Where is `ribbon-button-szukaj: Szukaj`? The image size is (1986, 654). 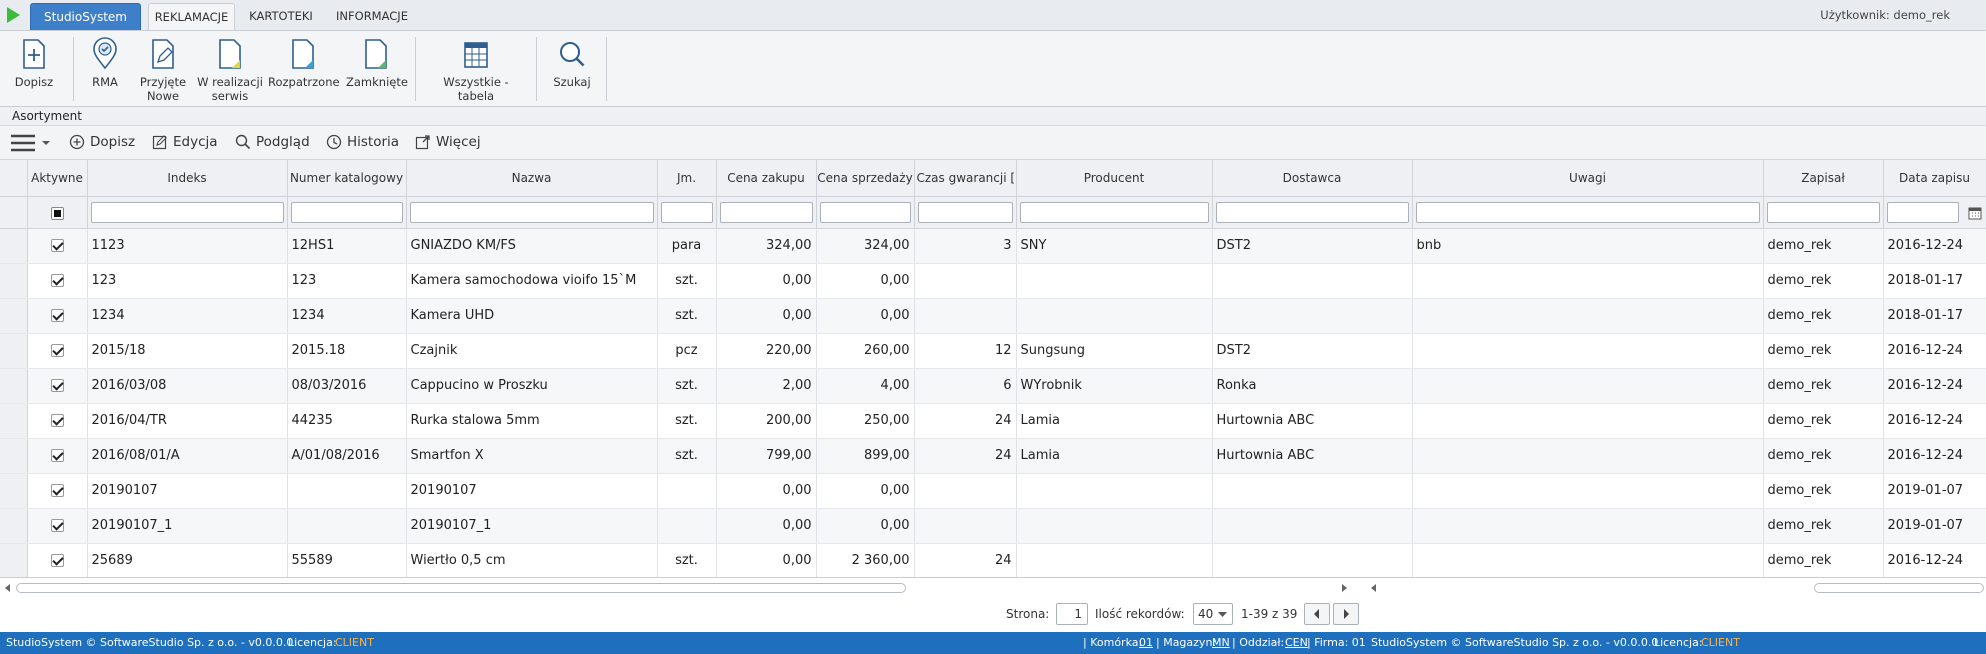
ribbon-button-szukaj: Szukaj is located at coordinates (572, 63).